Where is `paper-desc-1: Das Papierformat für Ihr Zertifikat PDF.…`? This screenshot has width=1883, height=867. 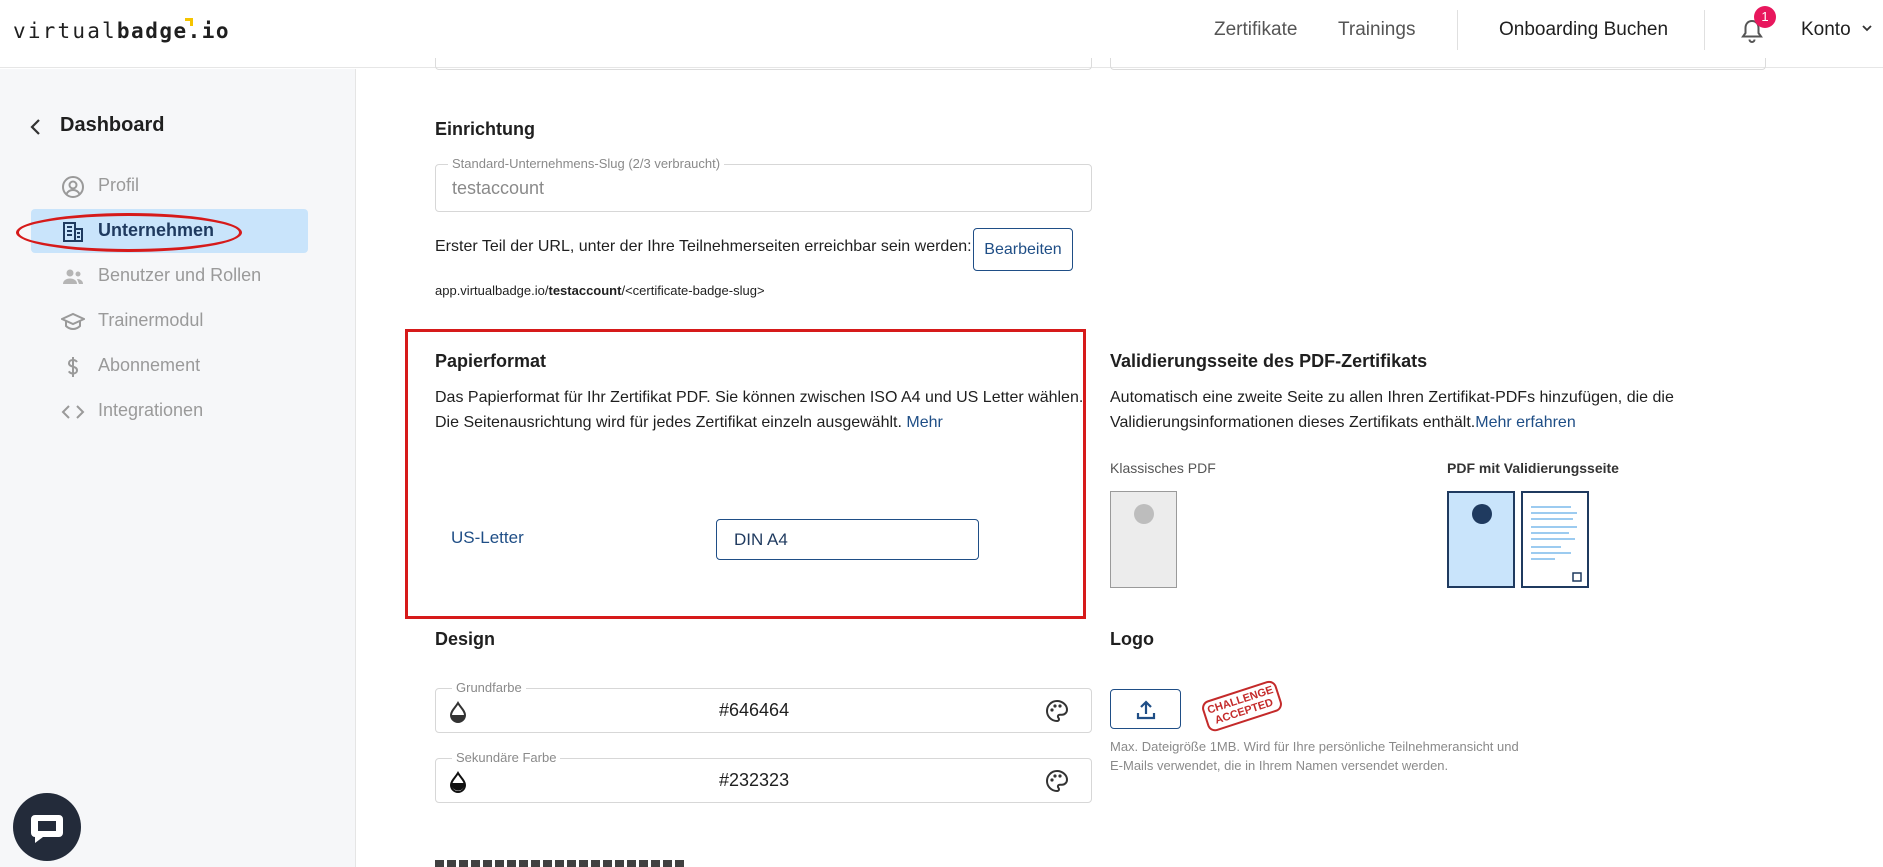
paper-desc-1: Das Papierformat für Ihr Zertifikat PDF.… is located at coordinates (759, 397).